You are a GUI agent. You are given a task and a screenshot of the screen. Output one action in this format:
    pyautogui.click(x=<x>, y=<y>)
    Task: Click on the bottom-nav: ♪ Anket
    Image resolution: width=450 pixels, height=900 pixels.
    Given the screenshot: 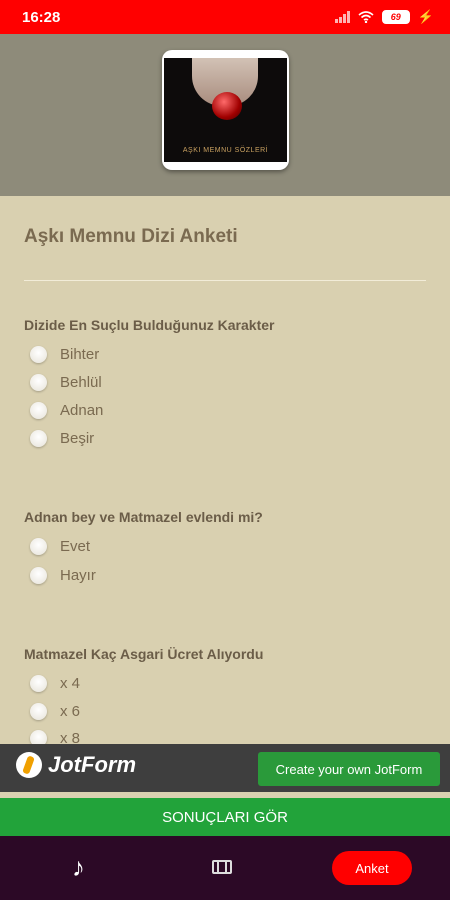 What is the action you would take?
    pyautogui.click(x=225, y=868)
    